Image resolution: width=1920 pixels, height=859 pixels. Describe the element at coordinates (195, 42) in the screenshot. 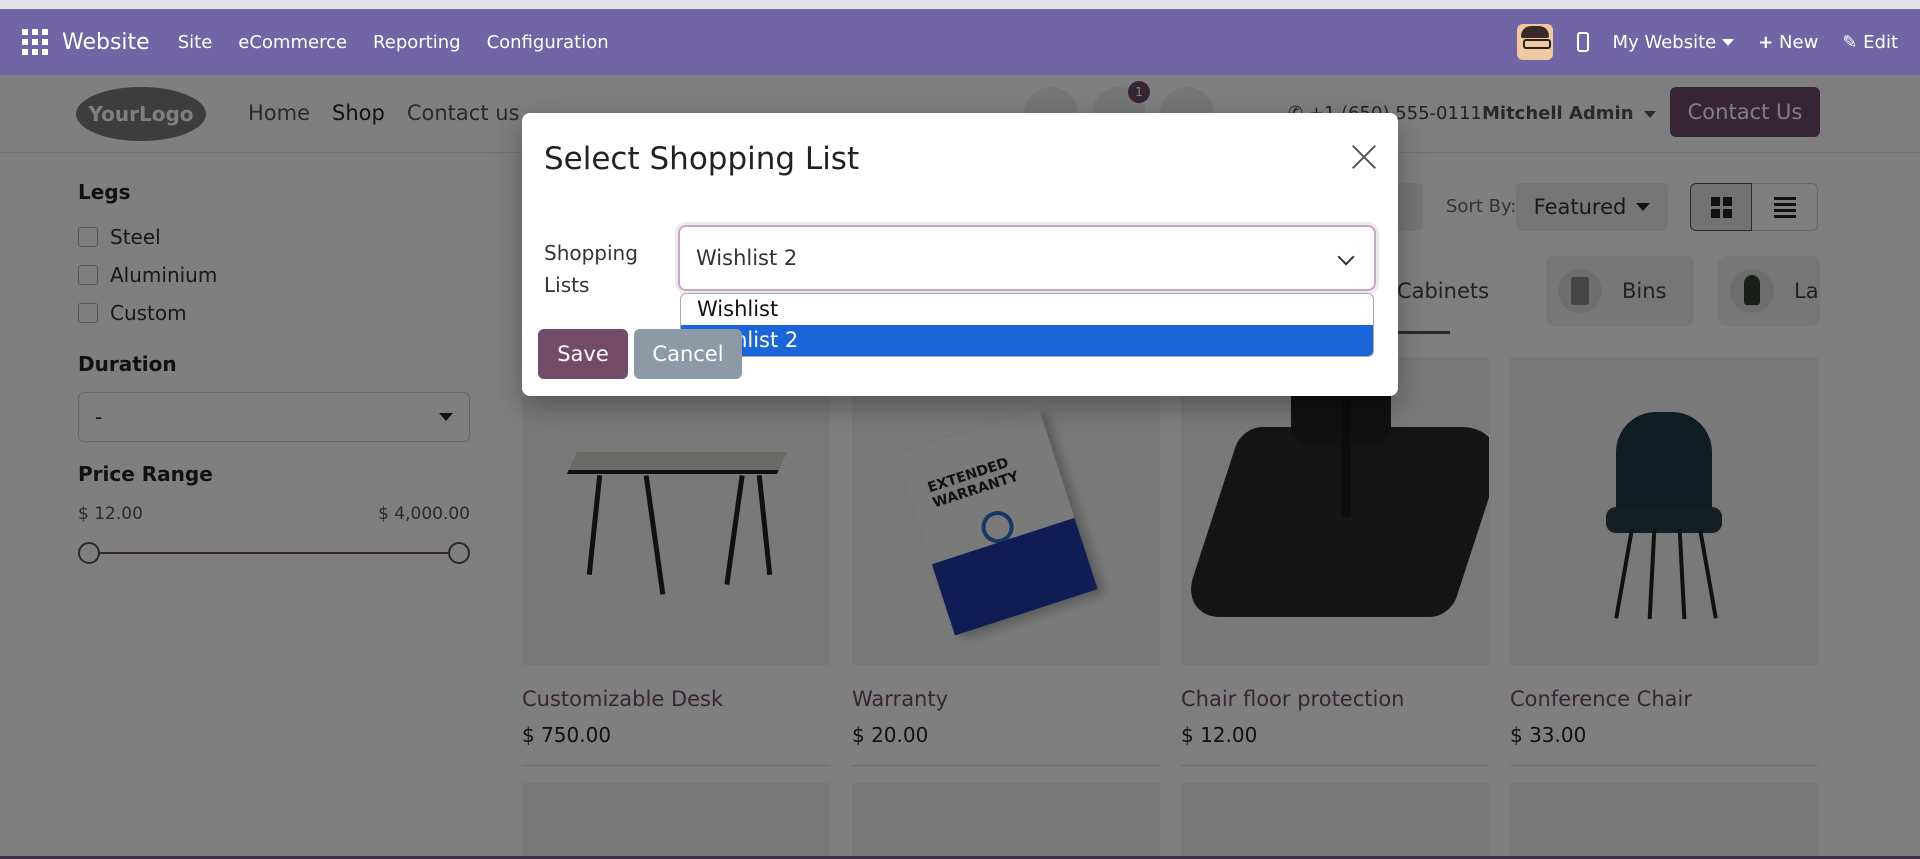

I see `menu-site: Site` at that location.